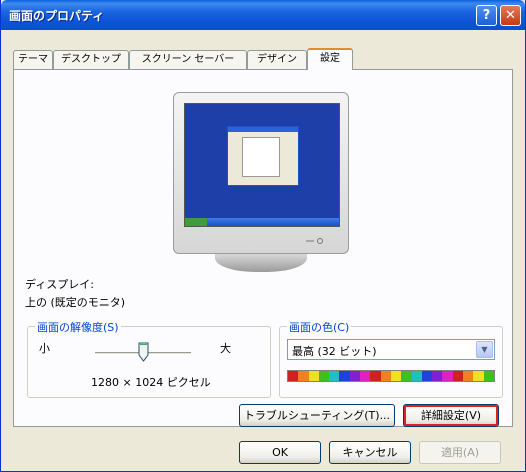 The width and height of the screenshot is (526, 472). What do you see at coordinates (262, 222) in the screenshot?
I see `preview-taskbar` at bounding box center [262, 222].